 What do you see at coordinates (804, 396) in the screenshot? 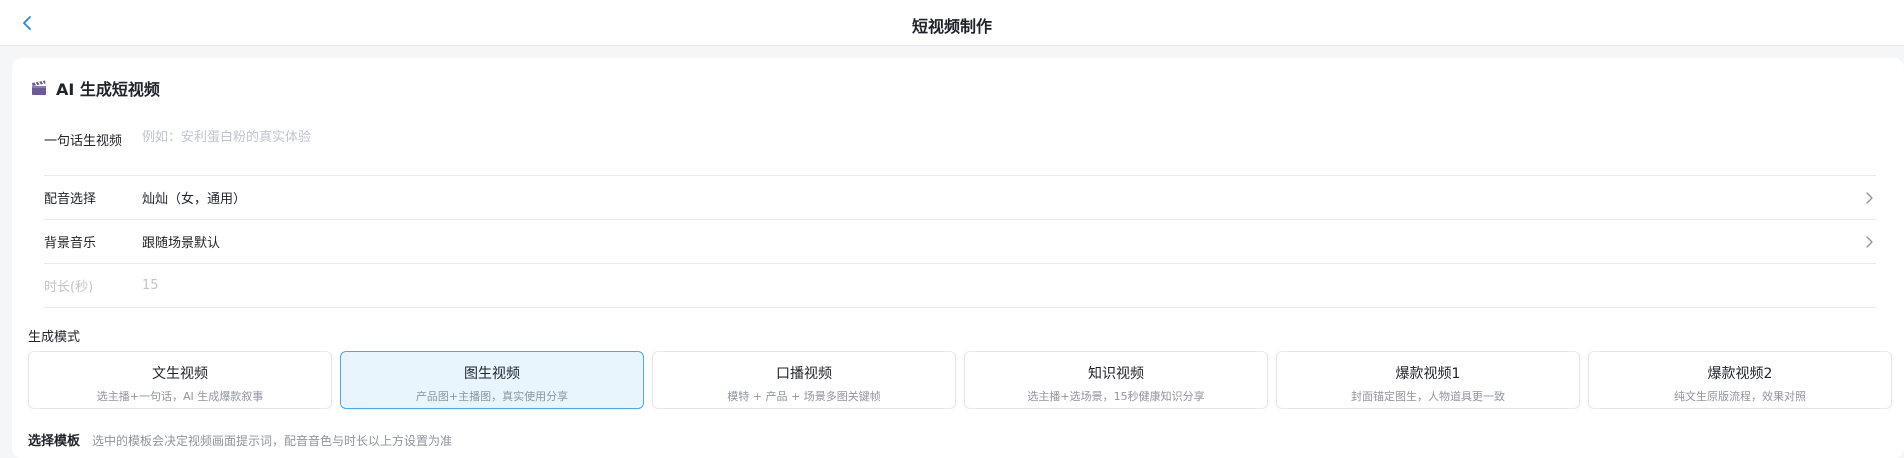
I see `mode-subtitle: 模特 + 产品 + 场景多图关键帧` at bounding box center [804, 396].